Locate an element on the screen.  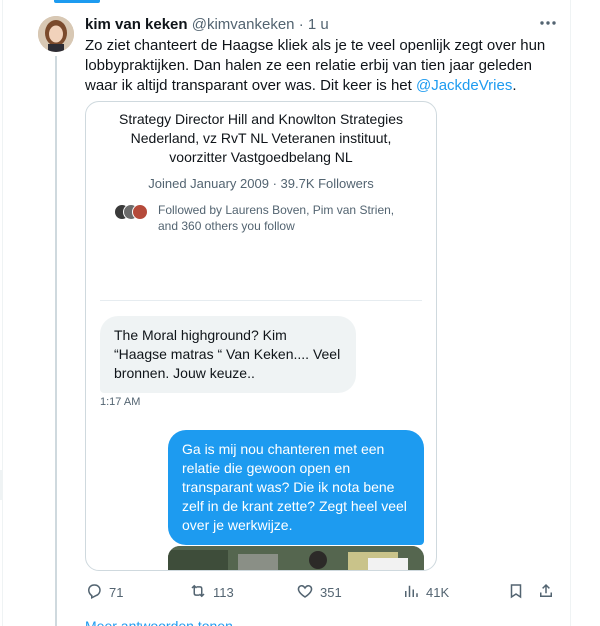
photo-preview is located at coordinates (296, 558).